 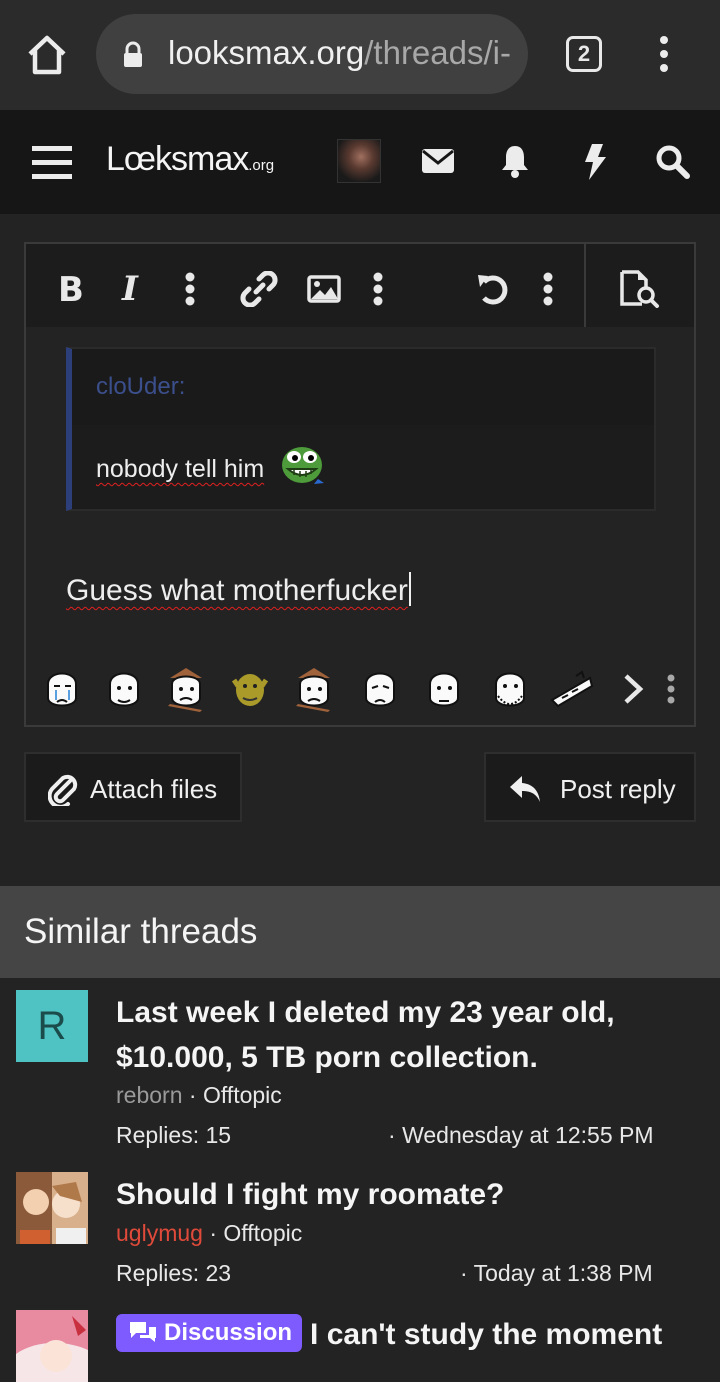 What do you see at coordinates (180, 469) in the screenshot?
I see `quote-text: nobody tell him` at bounding box center [180, 469].